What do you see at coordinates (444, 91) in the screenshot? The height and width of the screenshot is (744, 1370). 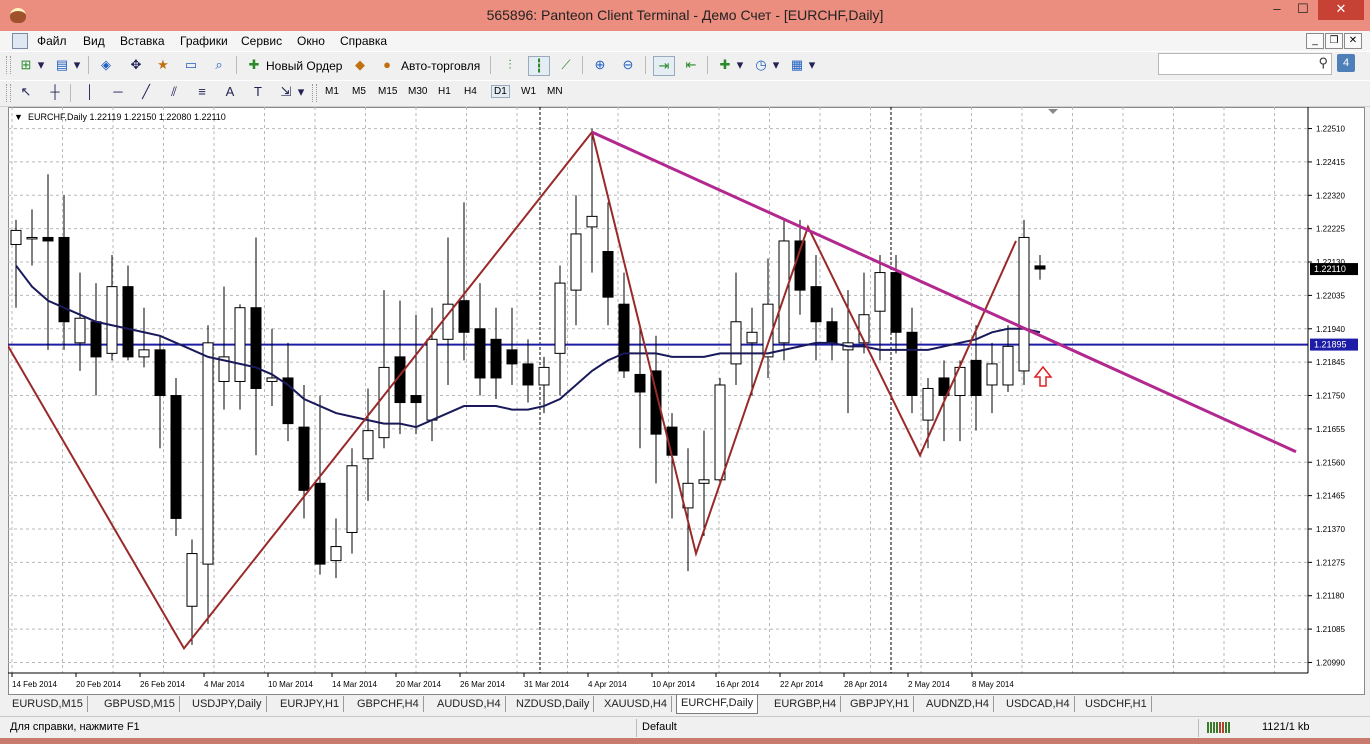 I see `timeframe-h1: H1` at bounding box center [444, 91].